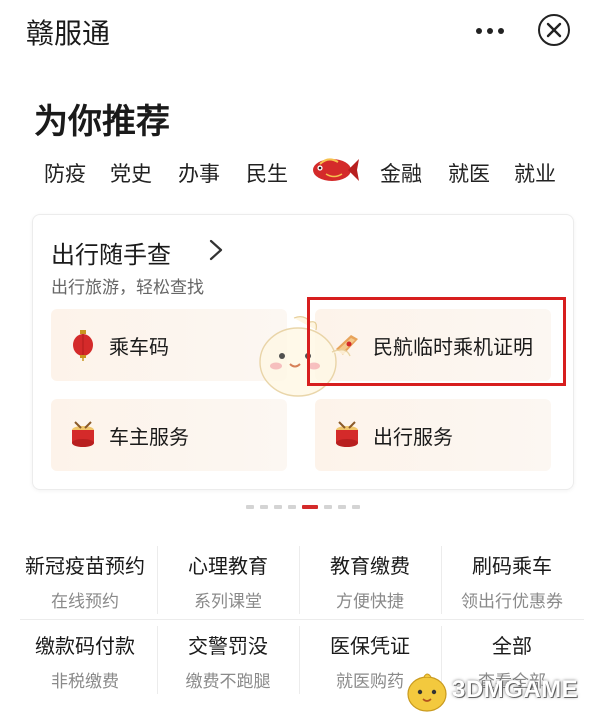 The height and width of the screenshot is (718, 602). I want to click on red-lantern-icon, so click(83, 345).